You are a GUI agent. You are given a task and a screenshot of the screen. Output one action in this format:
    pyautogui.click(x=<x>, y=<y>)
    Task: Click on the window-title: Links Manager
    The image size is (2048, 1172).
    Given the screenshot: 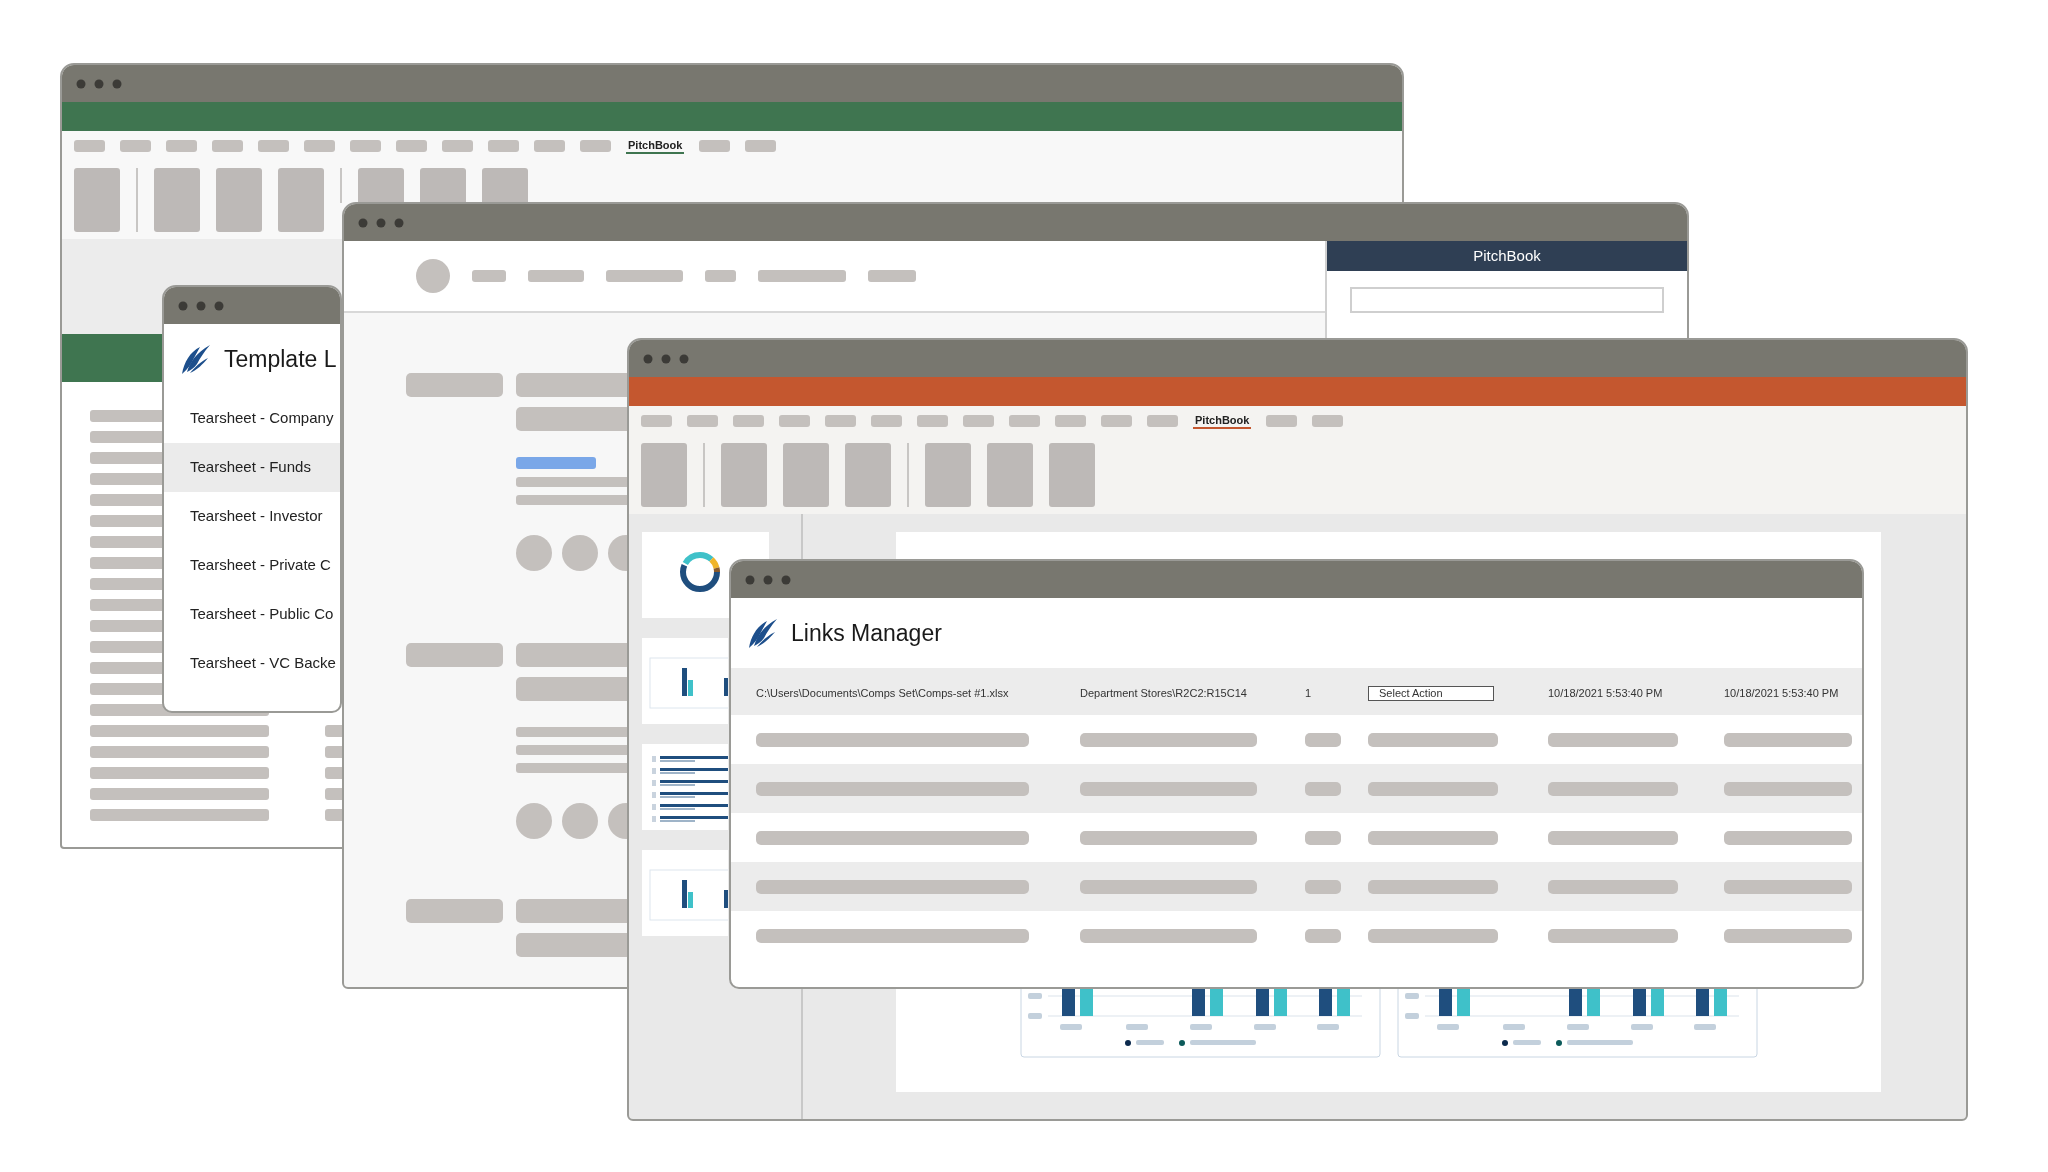 What is the action you would take?
    pyautogui.click(x=866, y=633)
    